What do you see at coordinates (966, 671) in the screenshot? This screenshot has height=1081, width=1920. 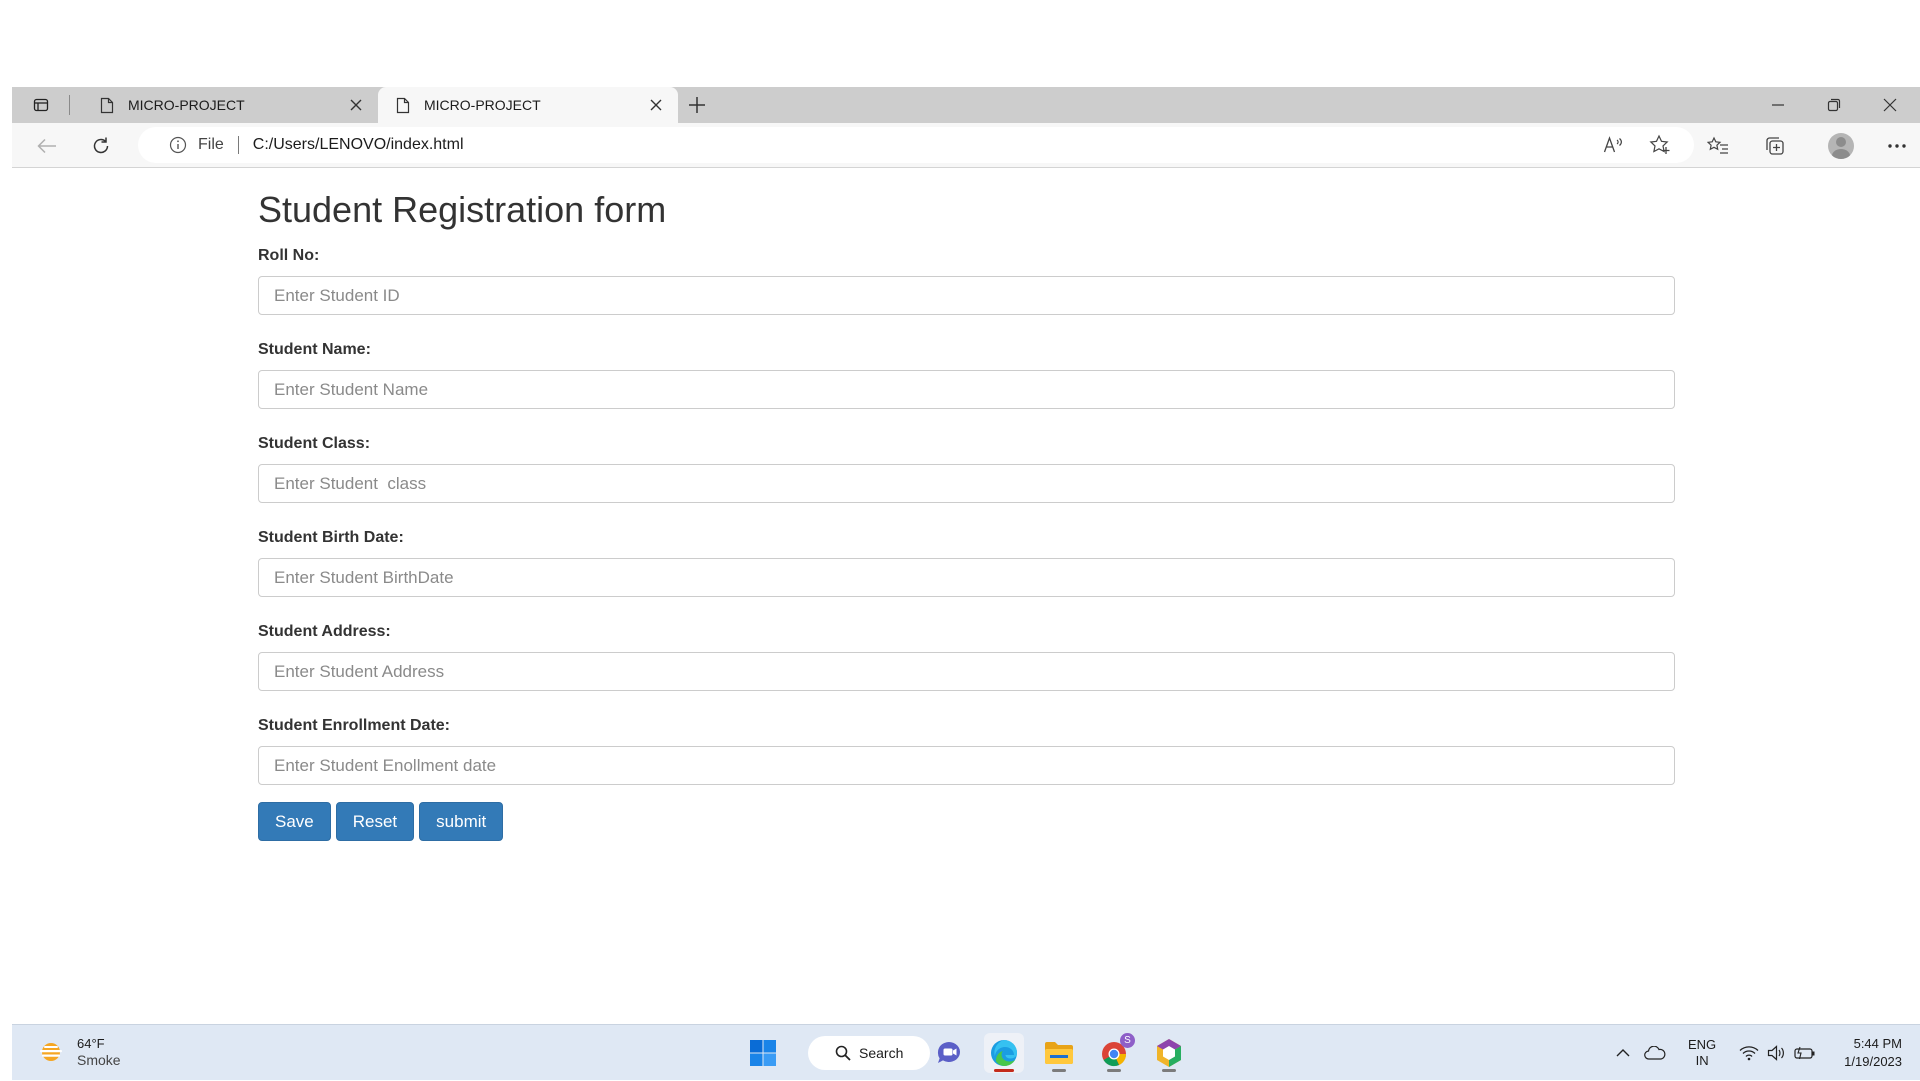 I see `address-input` at bounding box center [966, 671].